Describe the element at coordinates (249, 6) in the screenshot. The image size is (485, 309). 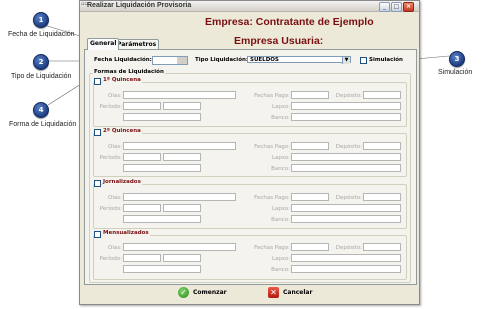
I see `title-bar: ▫▫ Realizar Liquidación Provisoria _ □ ×` at that location.